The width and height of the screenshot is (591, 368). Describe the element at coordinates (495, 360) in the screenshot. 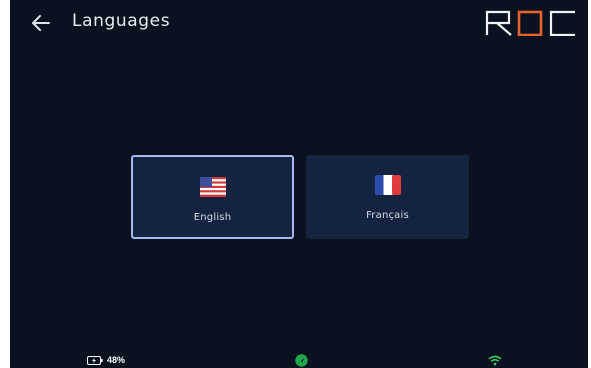

I see `wifi-icon` at that location.